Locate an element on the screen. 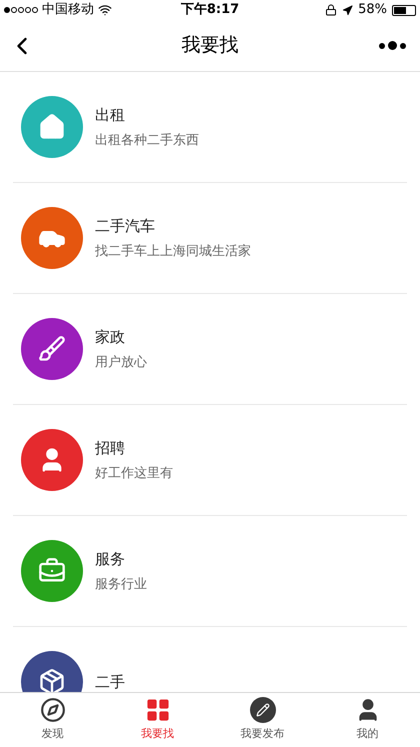  tab-bar-item: 我要发布 is located at coordinates (262, 720).